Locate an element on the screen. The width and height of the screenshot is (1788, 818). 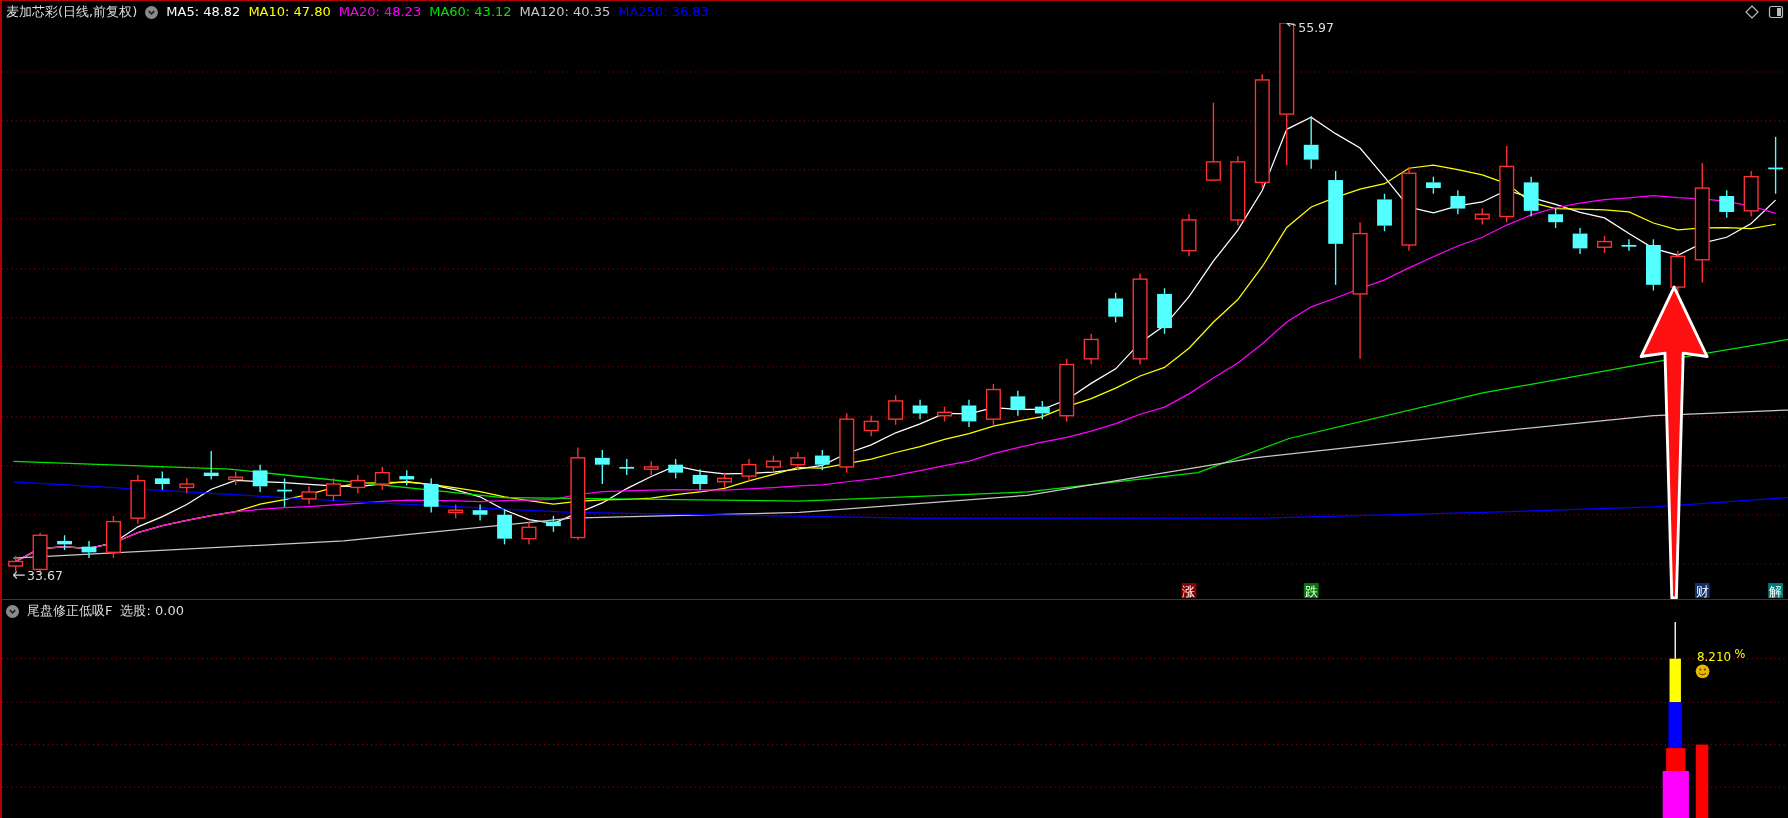
unit-label: % is located at coordinates (1740, 653).